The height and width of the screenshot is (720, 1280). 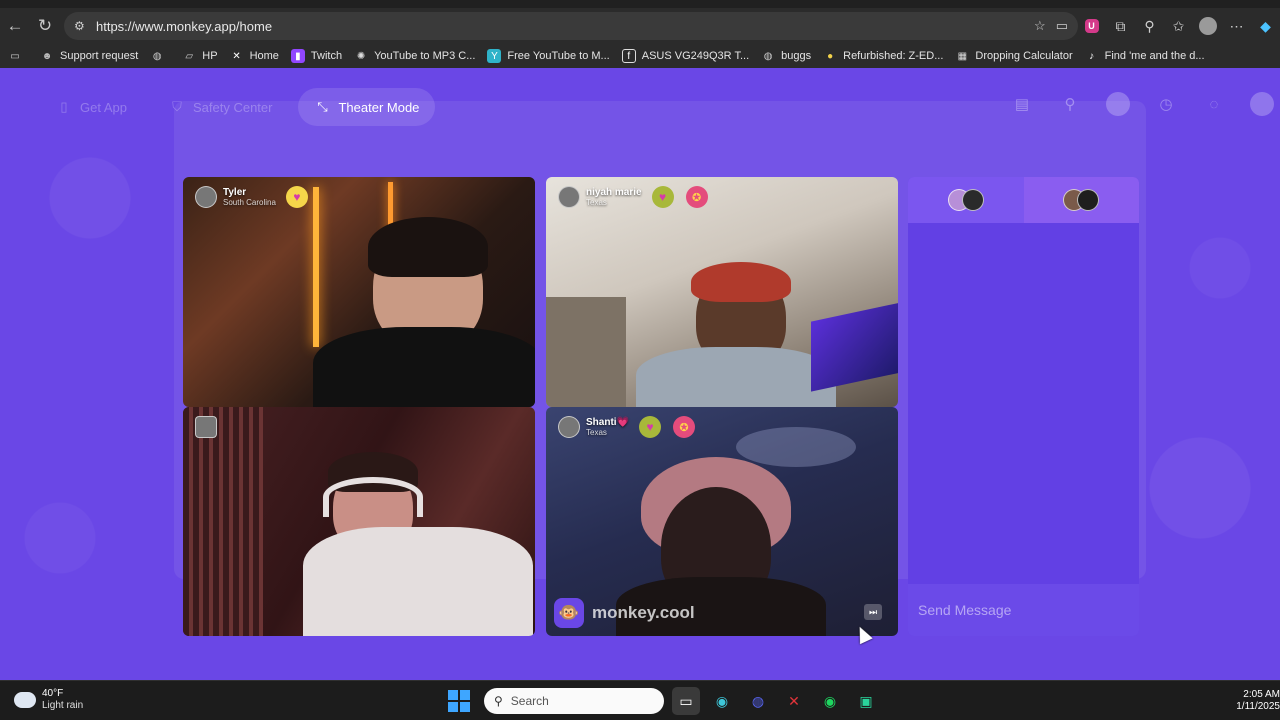 I want to click on badge-icon: ✪, so click(x=696, y=197).